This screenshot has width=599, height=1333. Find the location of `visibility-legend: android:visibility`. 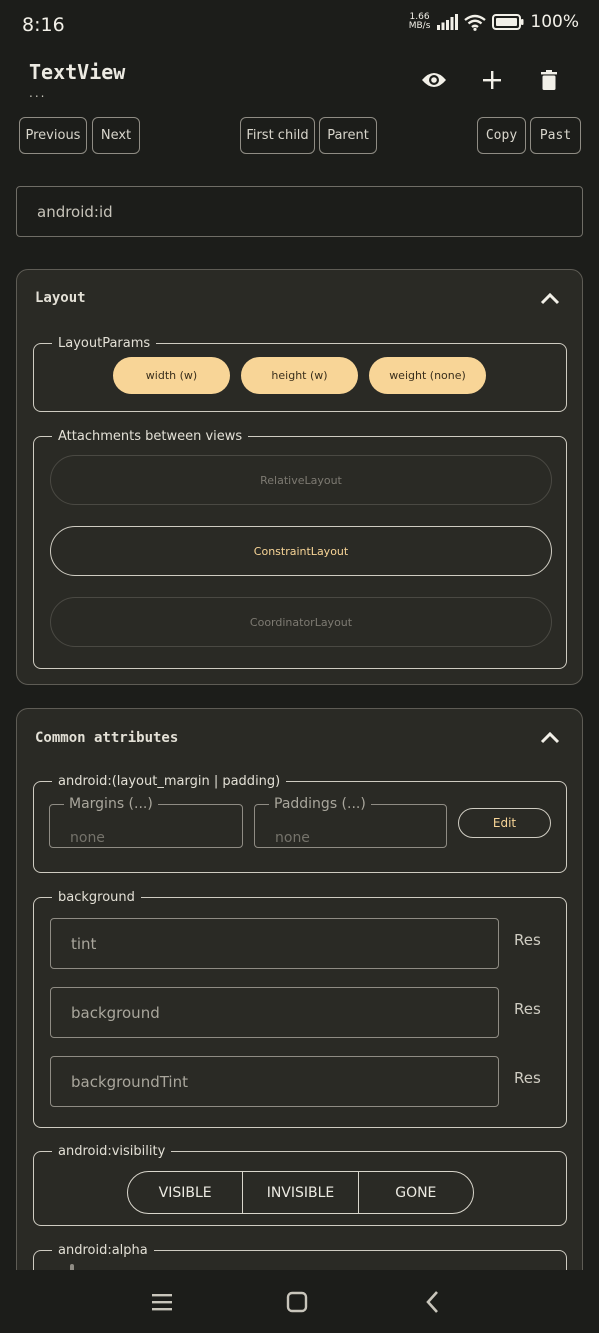

visibility-legend: android:visibility is located at coordinates (112, 1151).